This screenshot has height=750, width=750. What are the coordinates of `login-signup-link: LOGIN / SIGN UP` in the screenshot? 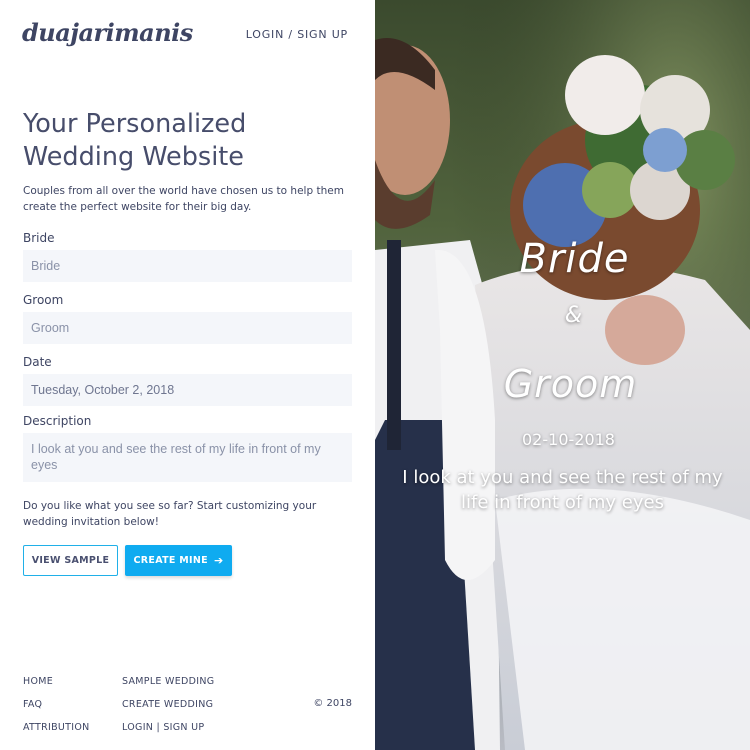 It's located at (297, 34).